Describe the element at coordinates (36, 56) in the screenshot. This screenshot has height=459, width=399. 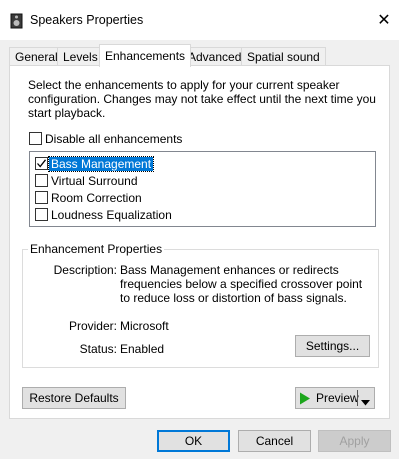
I see `tab-general: General` at that location.